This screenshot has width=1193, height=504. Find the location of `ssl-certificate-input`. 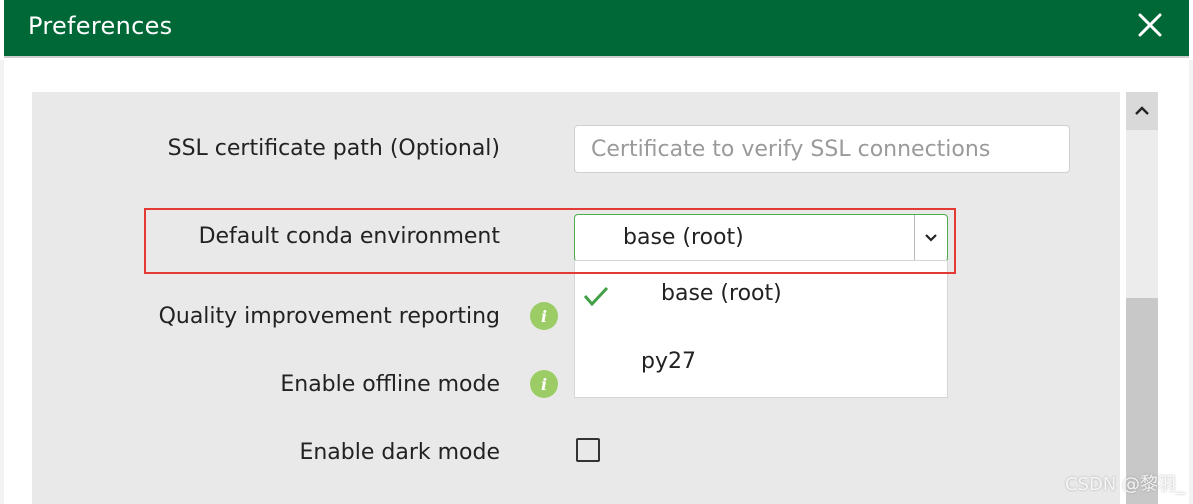

ssl-certificate-input is located at coordinates (822, 149).